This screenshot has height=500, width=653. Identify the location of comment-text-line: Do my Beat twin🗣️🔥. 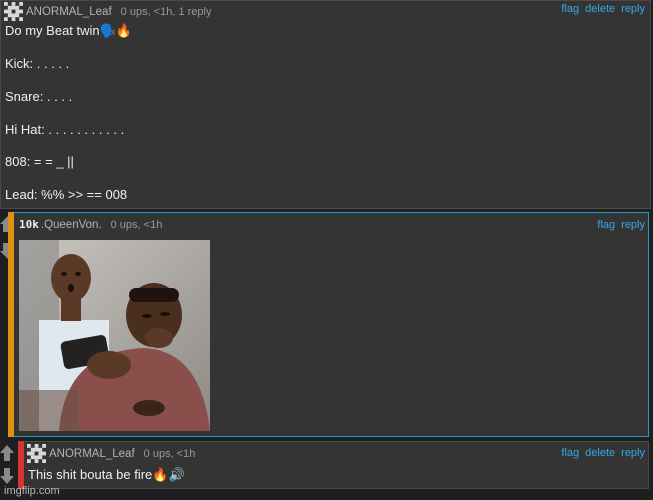
(69, 30).